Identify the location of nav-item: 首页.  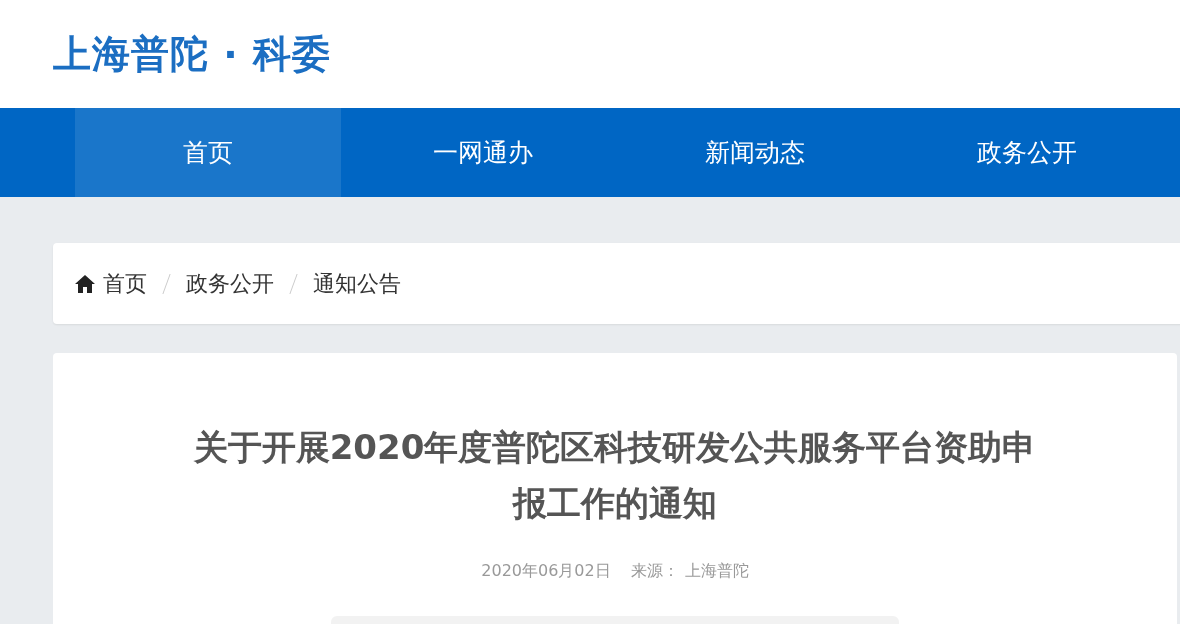
(208, 152).